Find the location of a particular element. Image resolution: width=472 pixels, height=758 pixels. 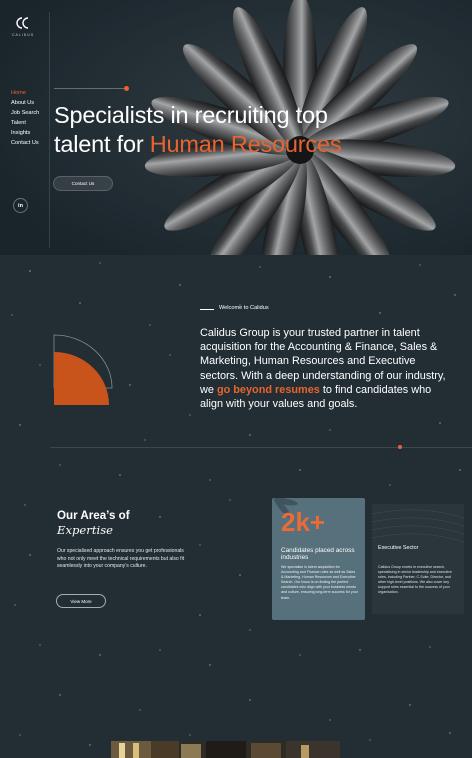

hero-title-accent: Human Resources is located at coordinates (245, 144).